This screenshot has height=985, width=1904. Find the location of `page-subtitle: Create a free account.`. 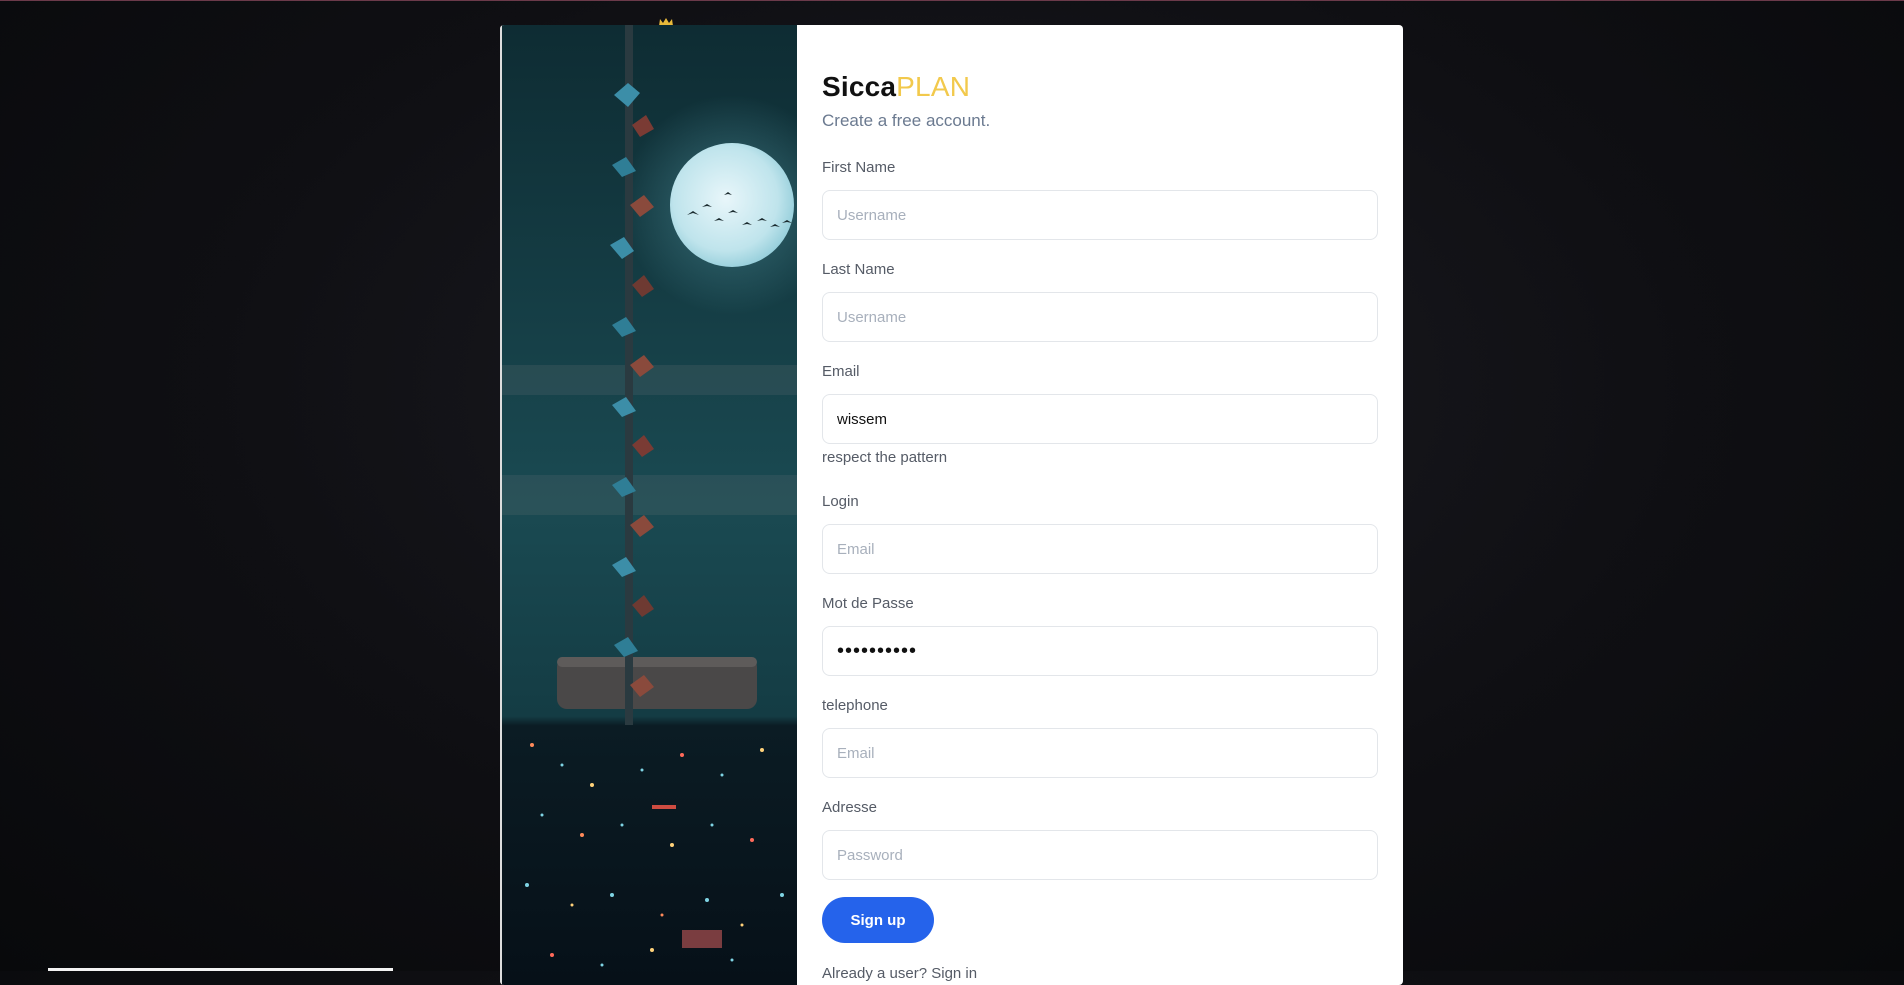

page-subtitle: Create a free account. is located at coordinates (906, 120).